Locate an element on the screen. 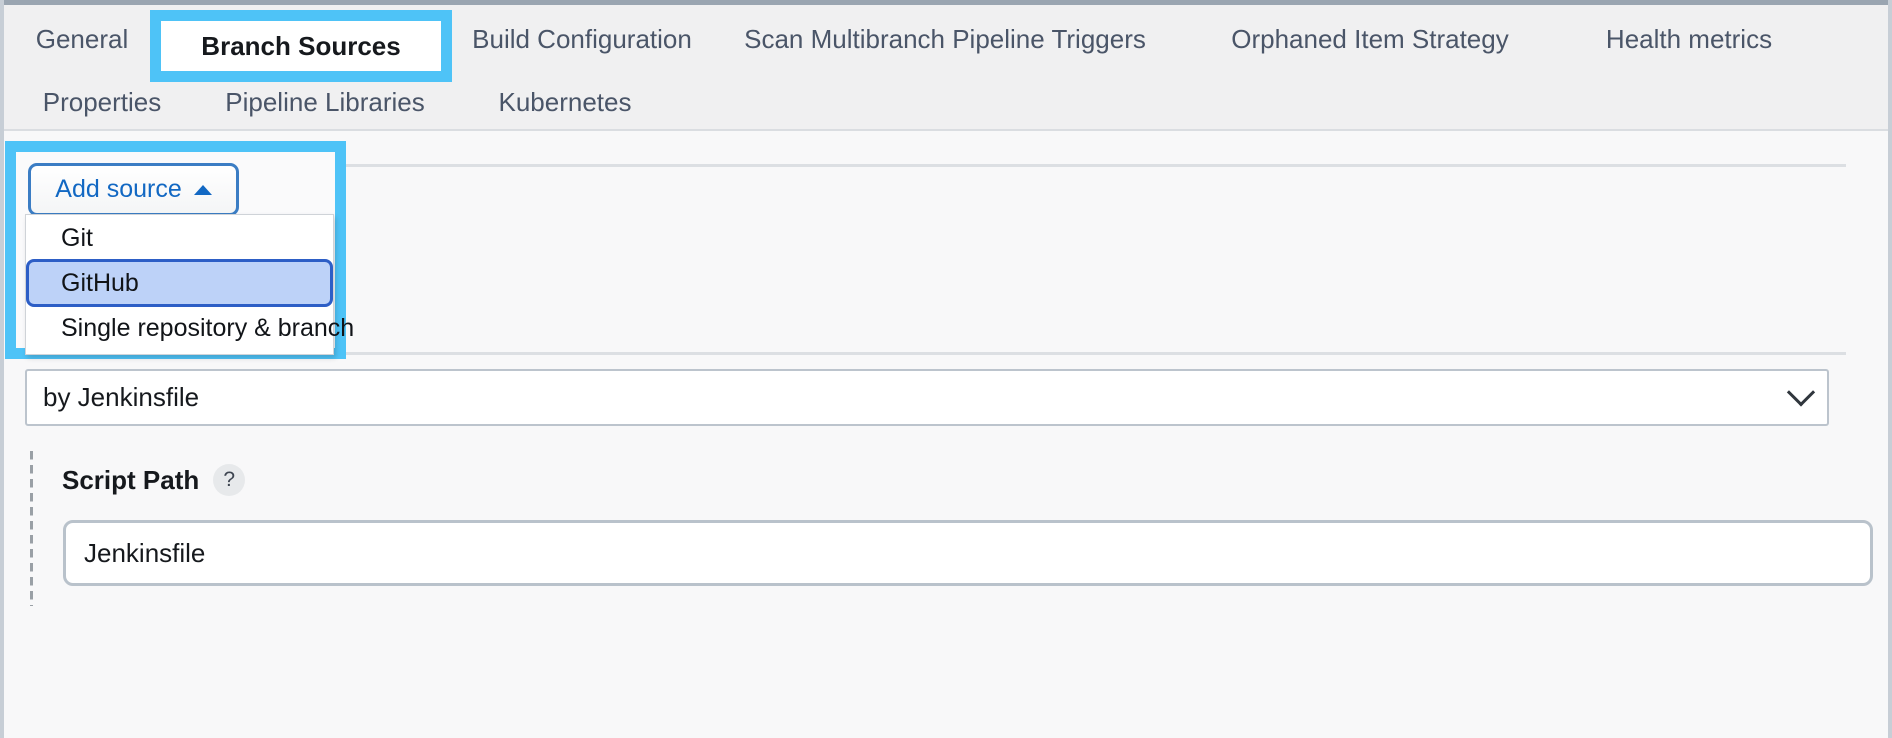 The image size is (1892, 738). menu-item-single-repository-and-branch: Single repository & branch is located at coordinates (190, 328).